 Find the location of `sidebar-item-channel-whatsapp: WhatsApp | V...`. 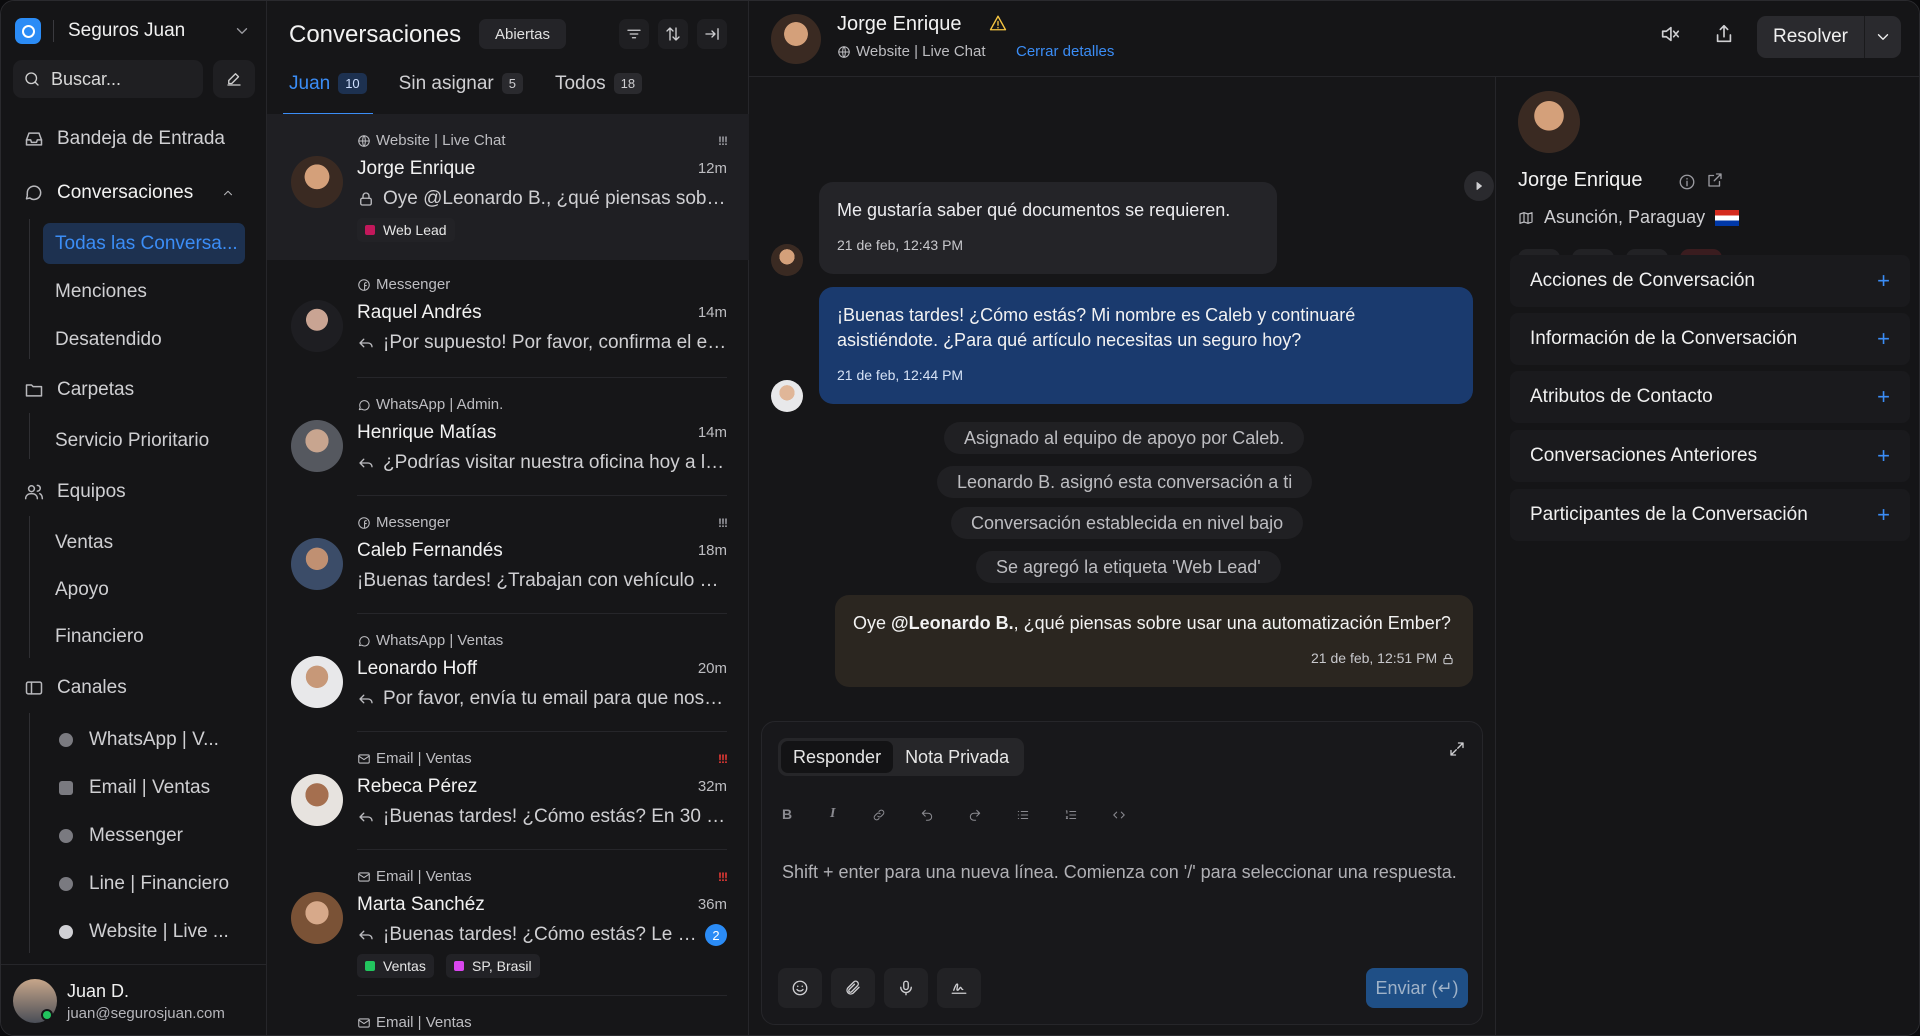

sidebar-item-channel-whatsapp: WhatsApp | V... is located at coordinates (139, 740).